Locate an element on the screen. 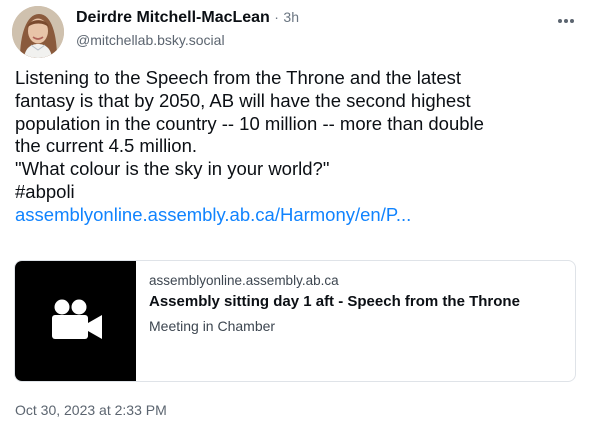 This screenshot has width=592, height=425. link-preview-domain: assemblyonline.assembly.ab.ca is located at coordinates (244, 280).